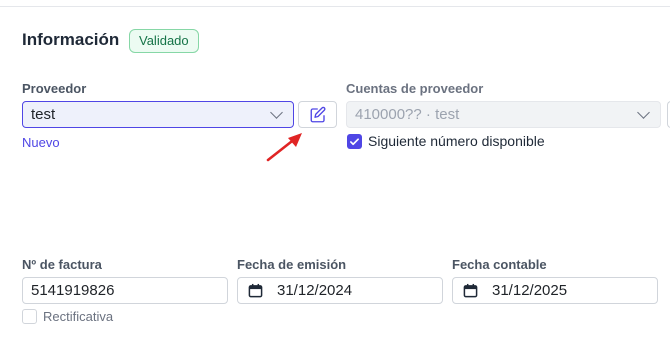 This screenshot has width=670, height=356. I want to click on fecha-emision-input: 31/12/2024, so click(340, 290).